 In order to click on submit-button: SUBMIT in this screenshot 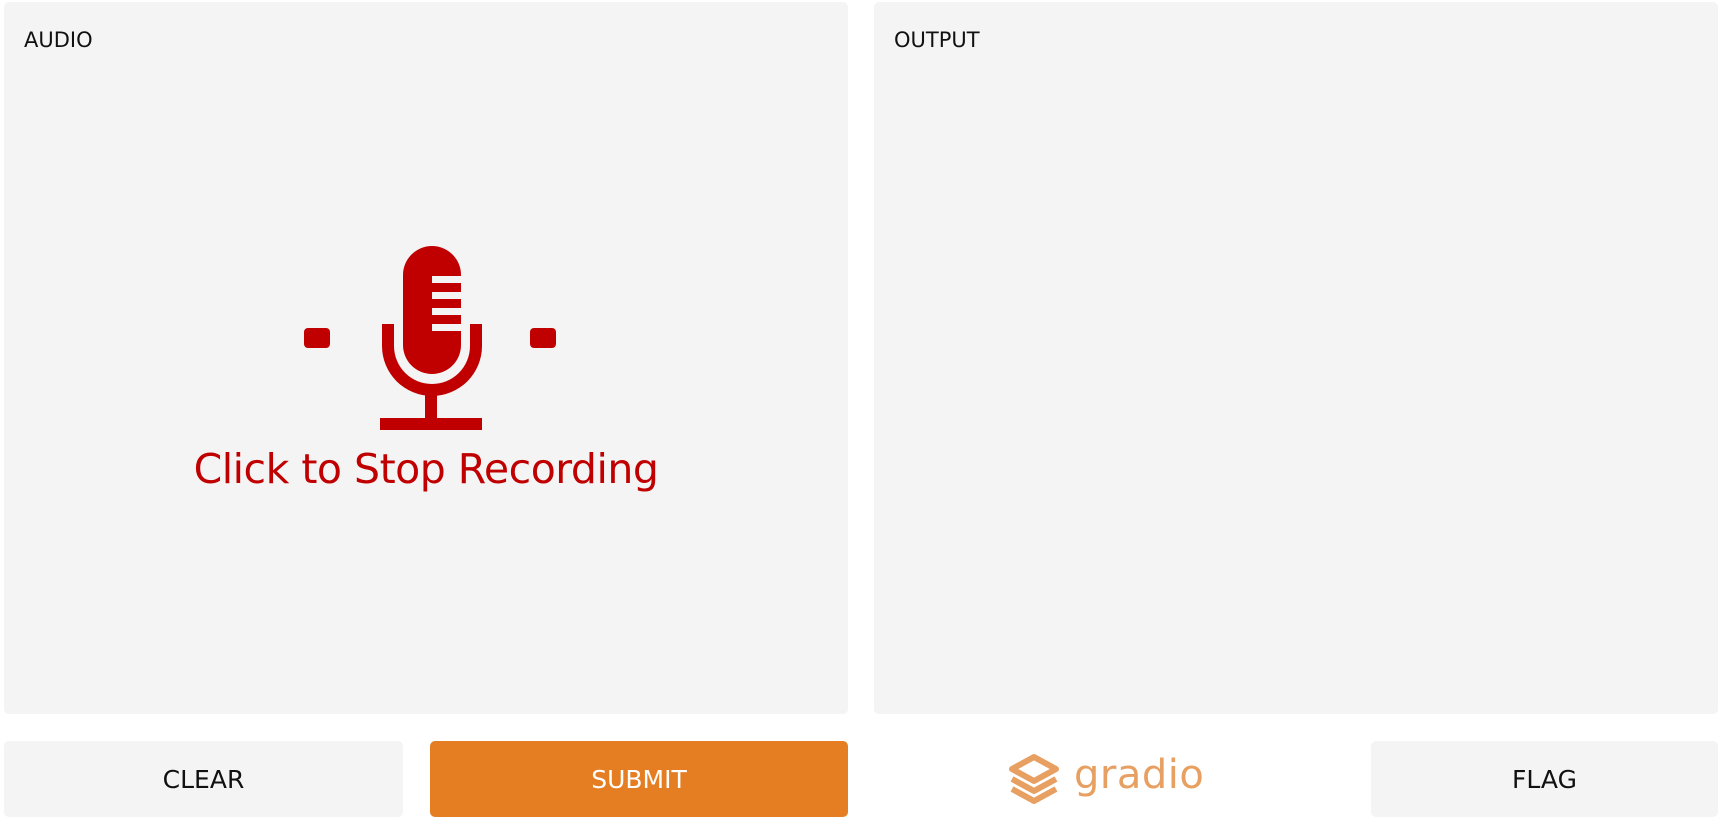, I will do `click(639, 779)`.